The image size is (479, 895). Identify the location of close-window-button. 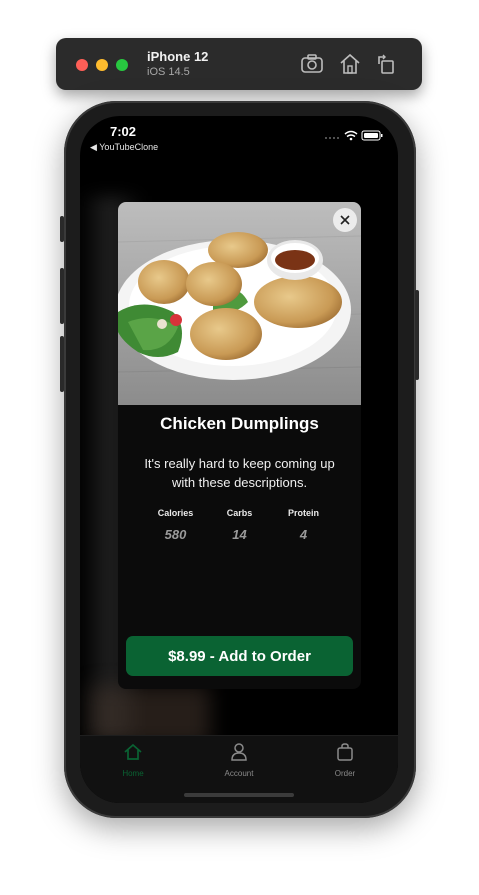
(82, 65).